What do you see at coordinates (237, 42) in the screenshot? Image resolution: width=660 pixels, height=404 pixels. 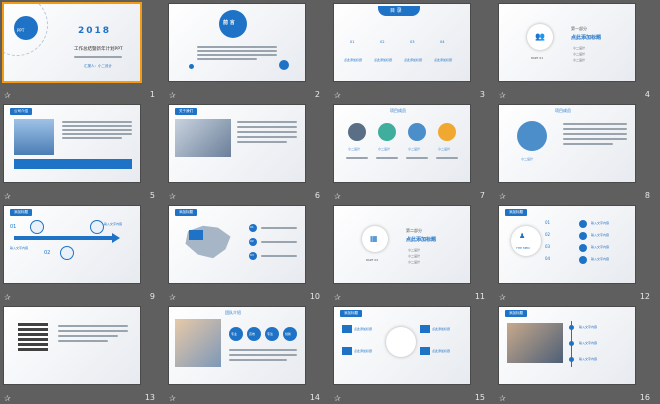 I see `slide-thumbnail-2: 前 言` at bounding box center [237, 42].